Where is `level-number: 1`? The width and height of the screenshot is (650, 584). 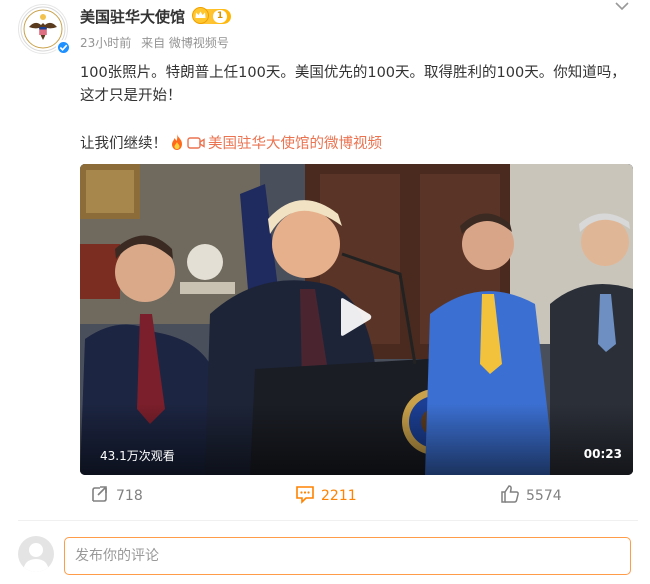 level-number: 1 is located at coordinates (220, 16).